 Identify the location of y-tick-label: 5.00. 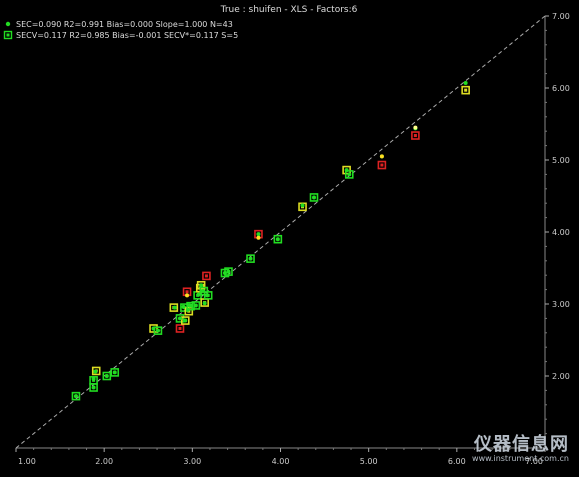
(561, 160).